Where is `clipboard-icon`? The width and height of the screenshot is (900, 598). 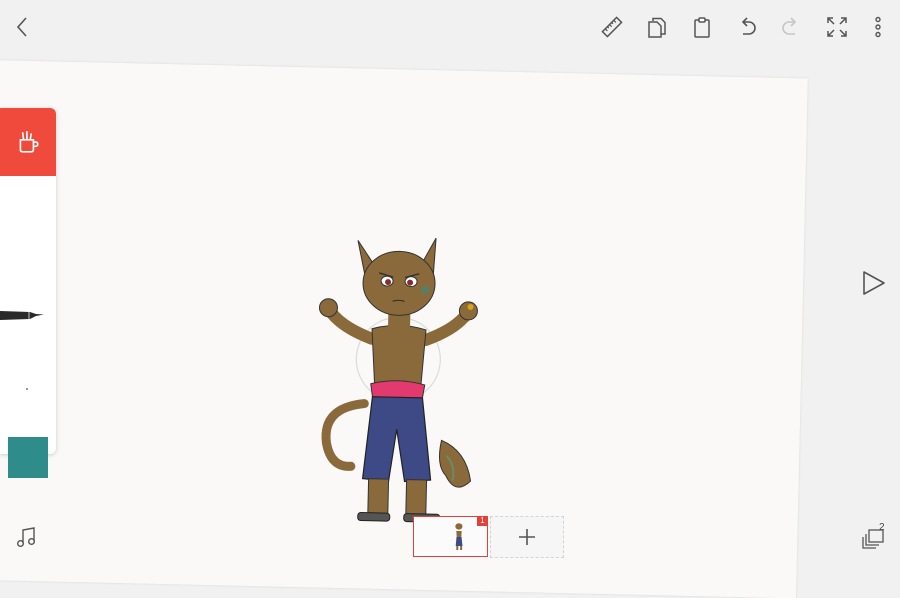 clipboard-icon is located at coordinates (702, 27).